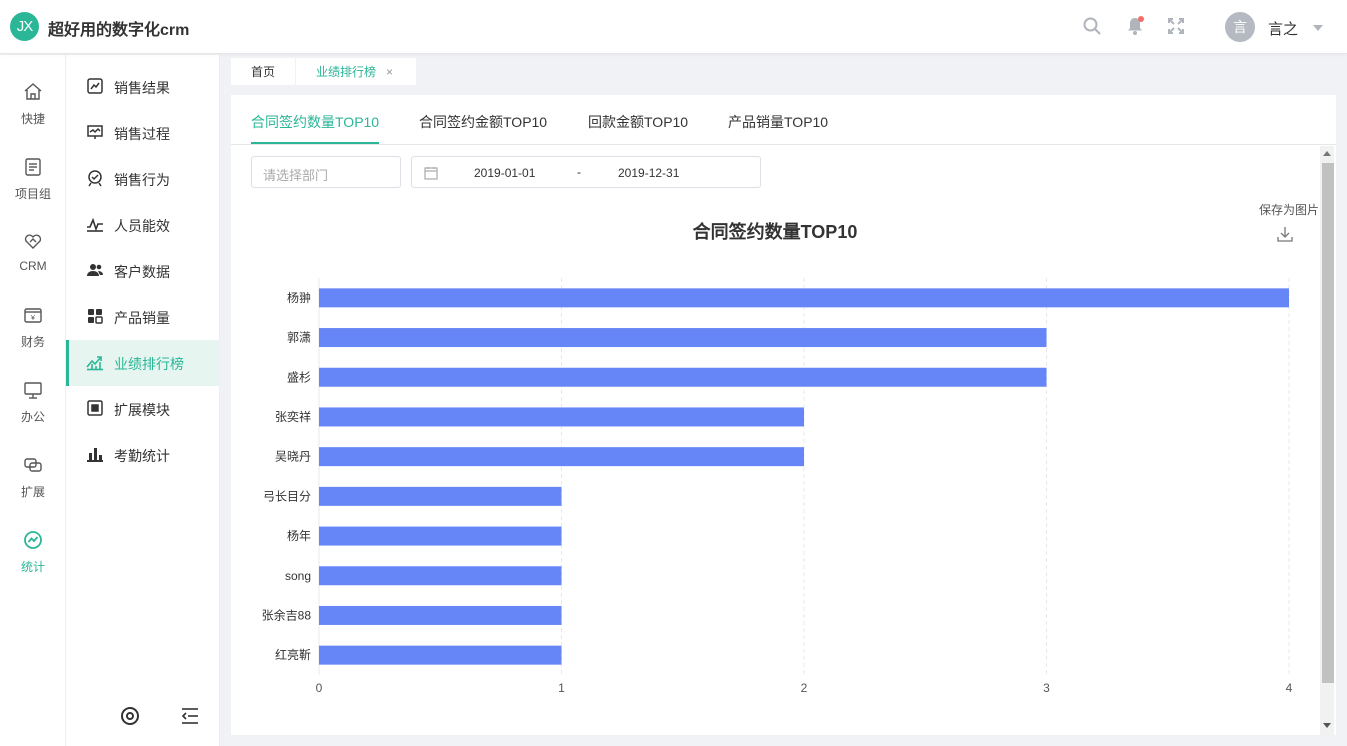 The image size is (1347, 746). Describe the element at coordinates (32, 119) in the screenshot. I see `rail-label: 快捷` at that location.